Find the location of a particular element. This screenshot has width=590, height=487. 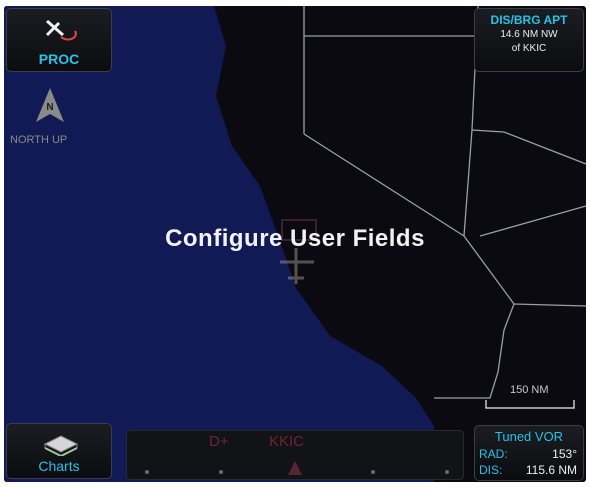

distance-value: 115.6 NM is located at coordinates (551, 470).